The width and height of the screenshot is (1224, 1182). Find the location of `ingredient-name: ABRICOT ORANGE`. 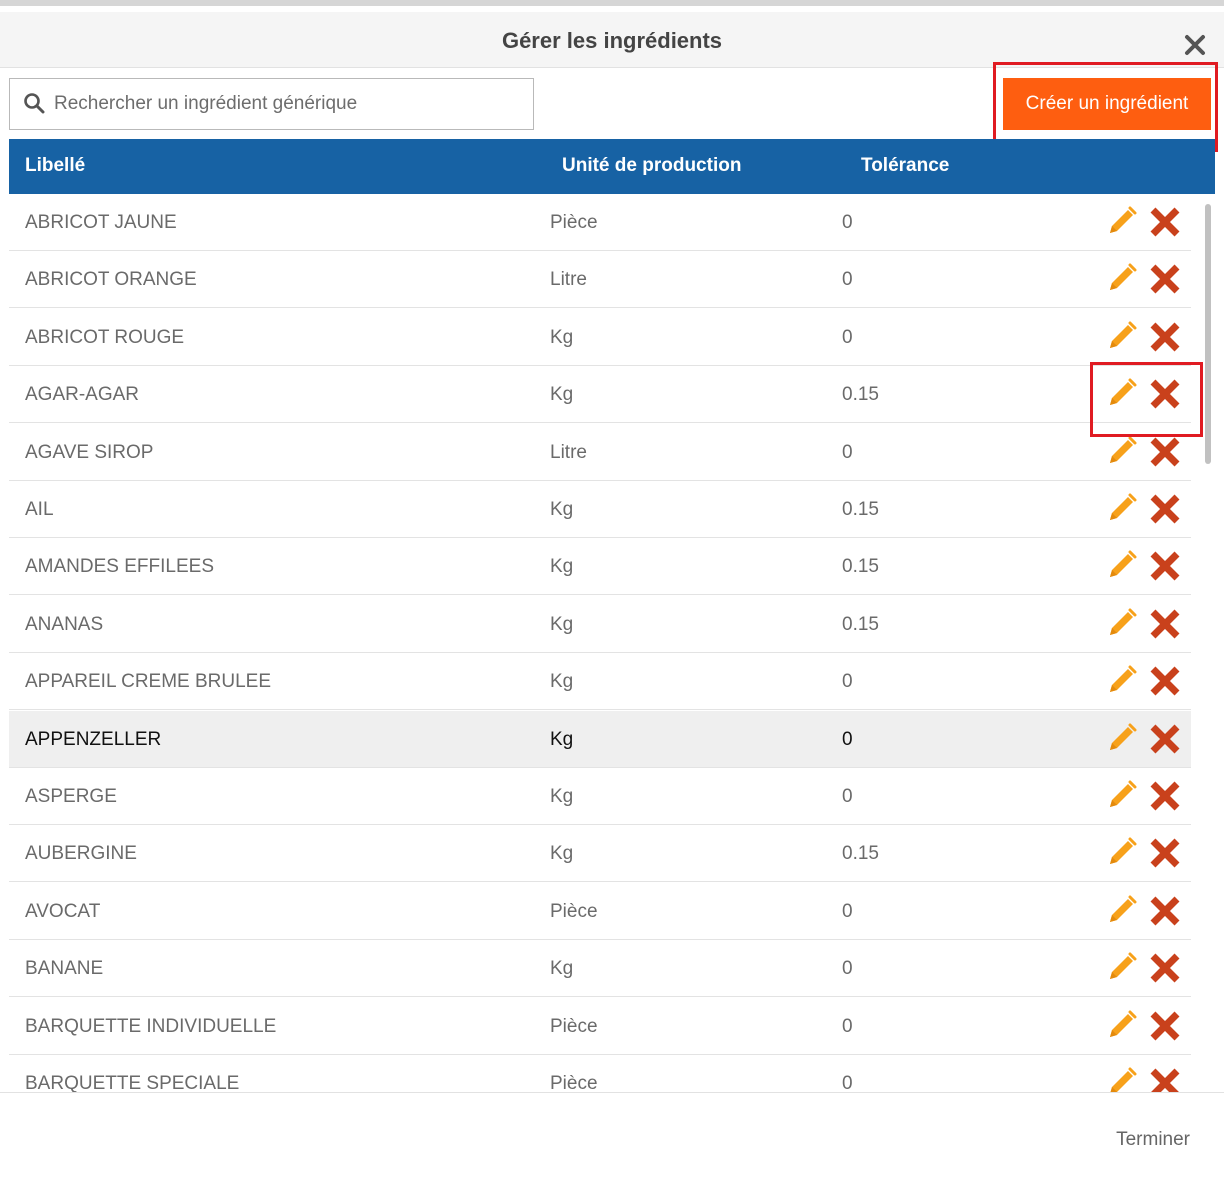

ingredient-name: ABRICOT ORANGE is located at coordinates (111, 279).